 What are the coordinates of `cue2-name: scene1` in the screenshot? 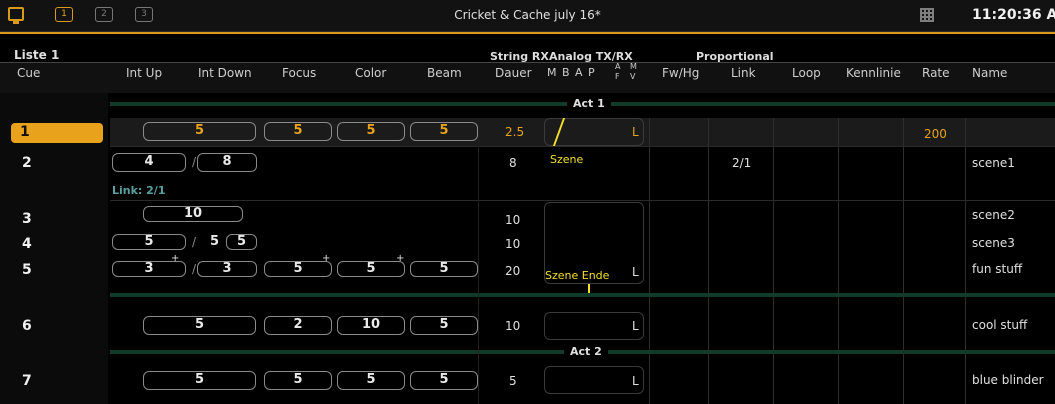 It's located at (993, 163).